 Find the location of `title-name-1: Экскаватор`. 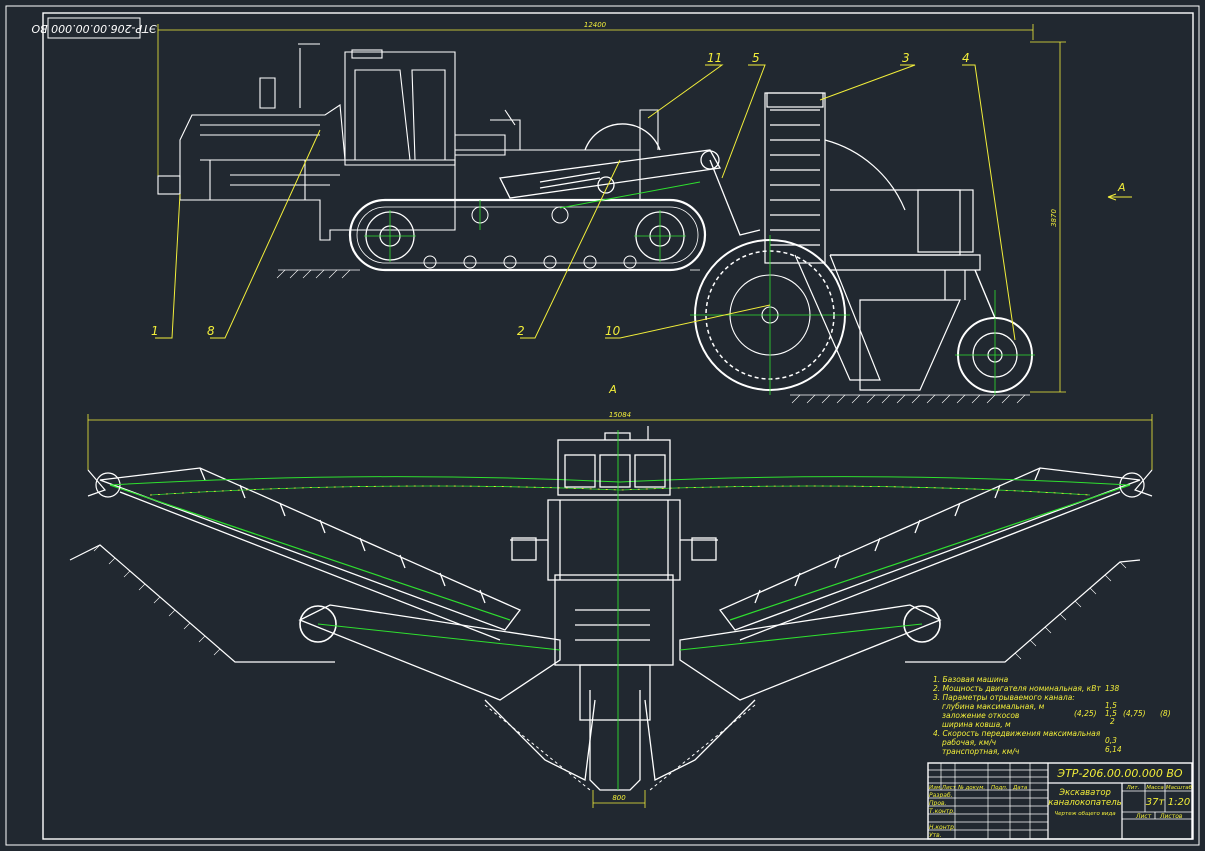

title-name-1: Экскаватор is located at coordinates (1084, 793).